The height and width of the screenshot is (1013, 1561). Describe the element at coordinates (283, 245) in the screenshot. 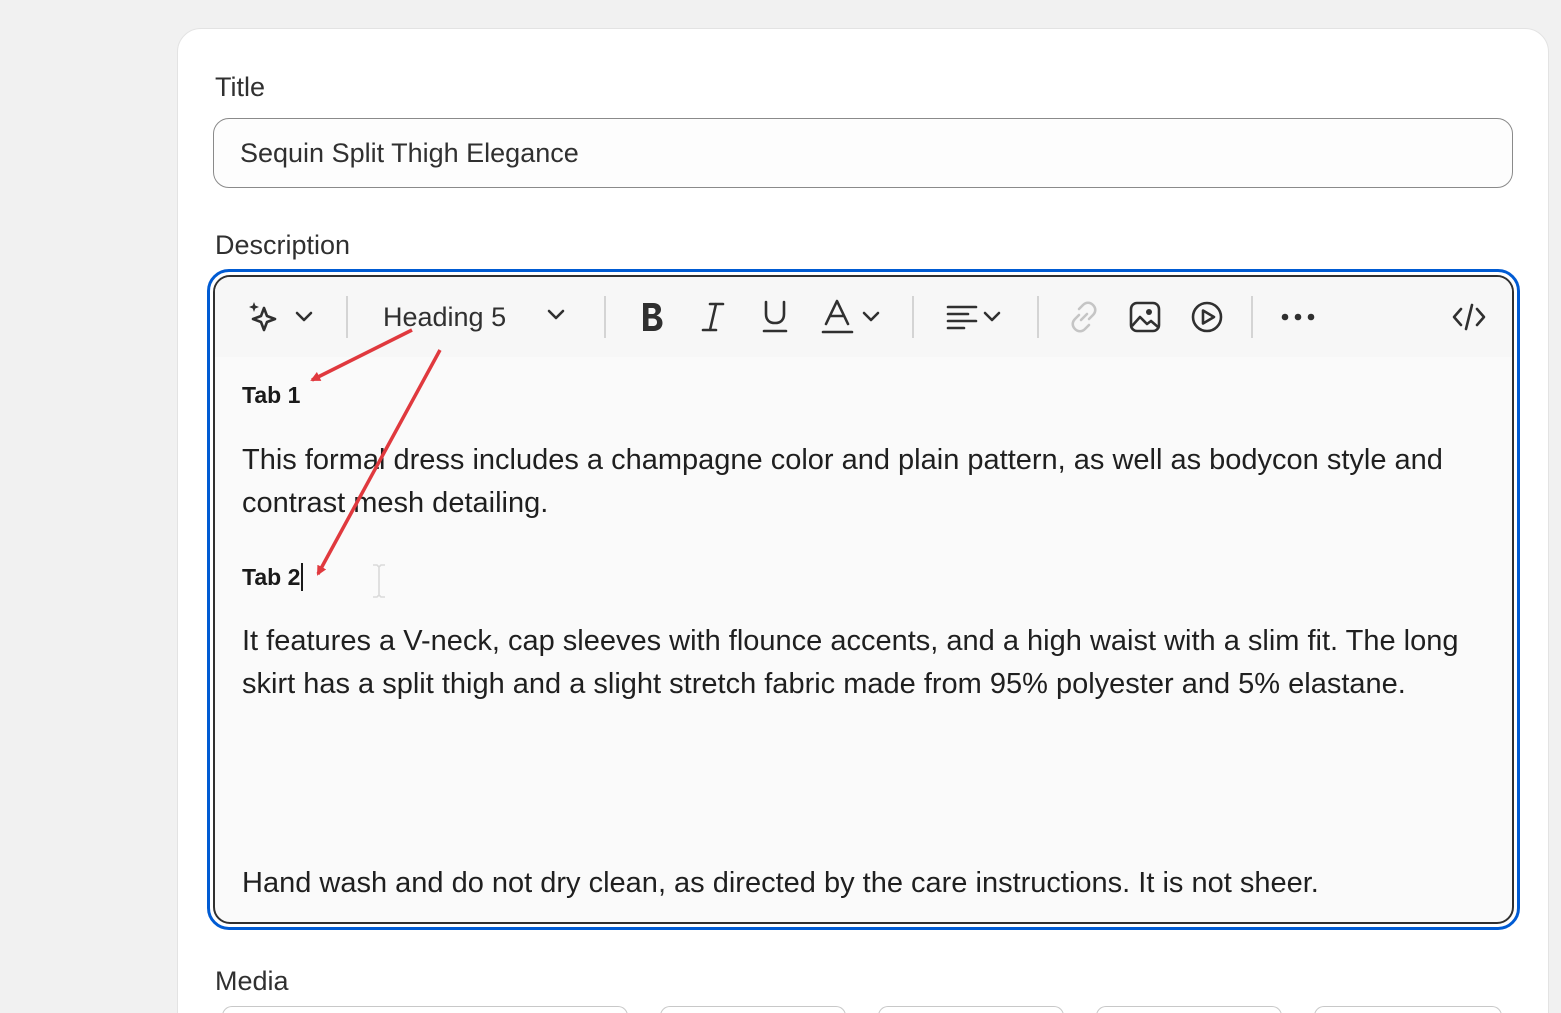

I see `description-label: Description` at that location.